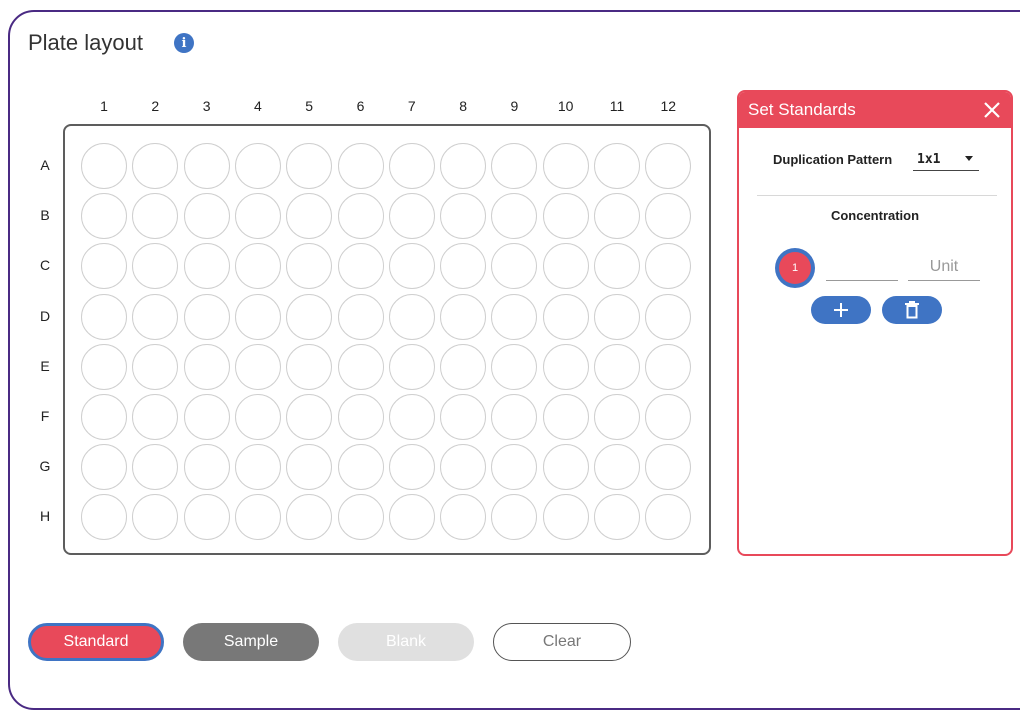 Image resolution: width=1020 pixels, height=710 pixels. Describe the element at coordinates (251, 642) in the screenshot. I see `sample-button: Sample` at that location.